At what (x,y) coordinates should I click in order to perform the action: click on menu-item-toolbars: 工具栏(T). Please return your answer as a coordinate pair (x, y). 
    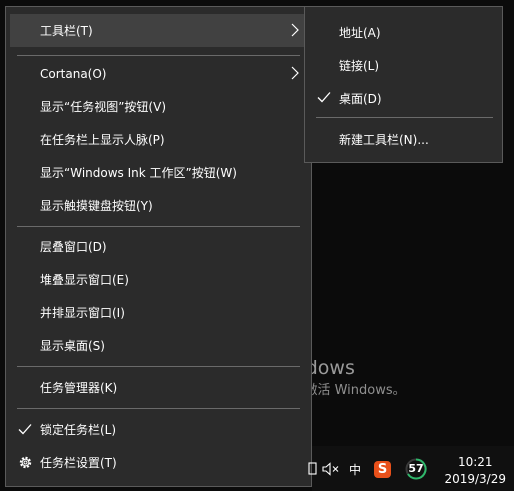
    Looking at the image, I should click on (158, 30).